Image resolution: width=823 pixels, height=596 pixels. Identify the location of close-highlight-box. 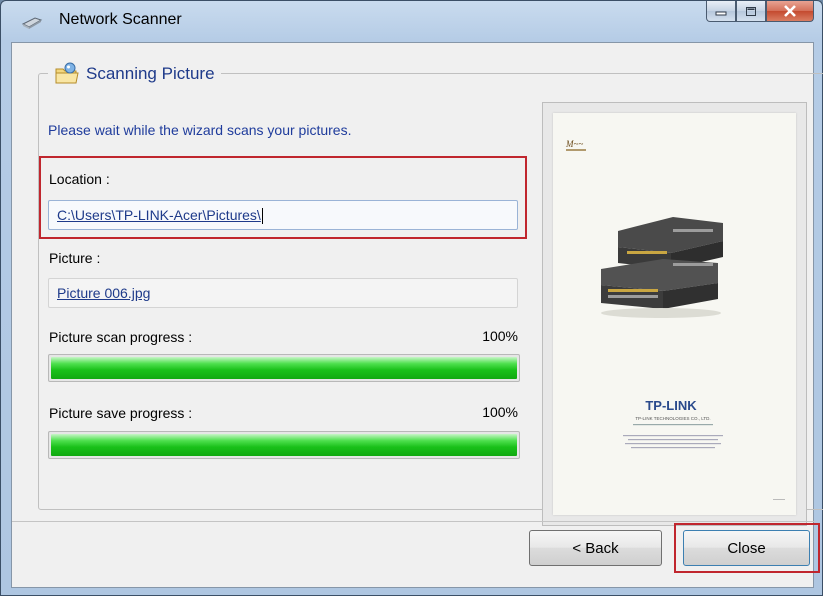
(747, 548).